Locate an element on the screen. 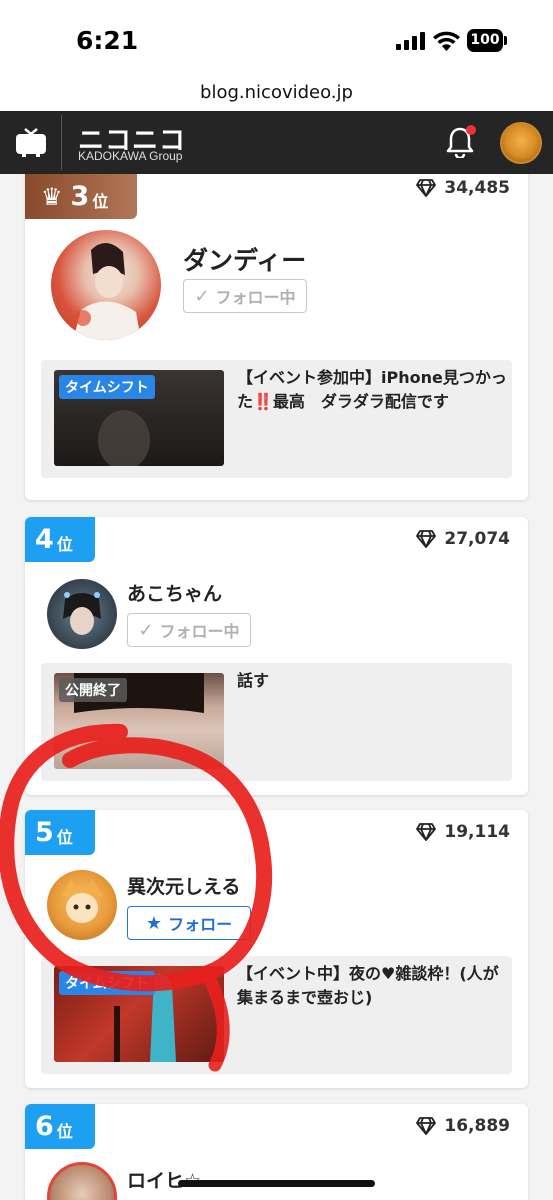 The height and width of the screenshot is (1200, 553). url-bar: blog.nicovideo.jp is located at coordinates (276, 95).